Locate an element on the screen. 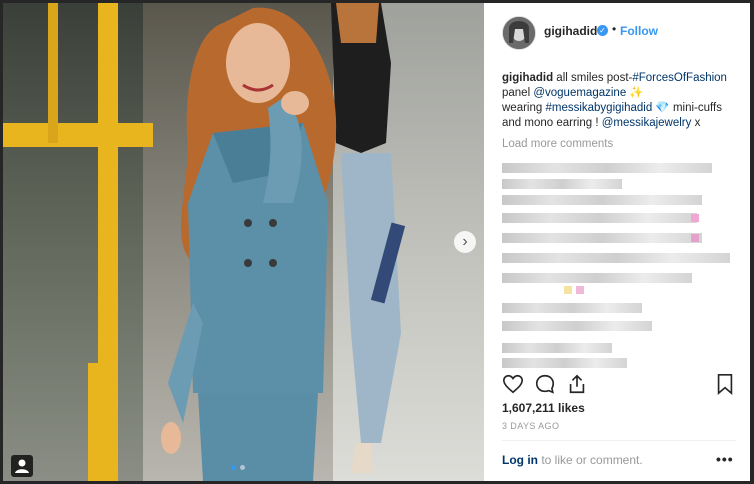  likes-count: 1,607,211 likes is located at coordinates (543, 408).